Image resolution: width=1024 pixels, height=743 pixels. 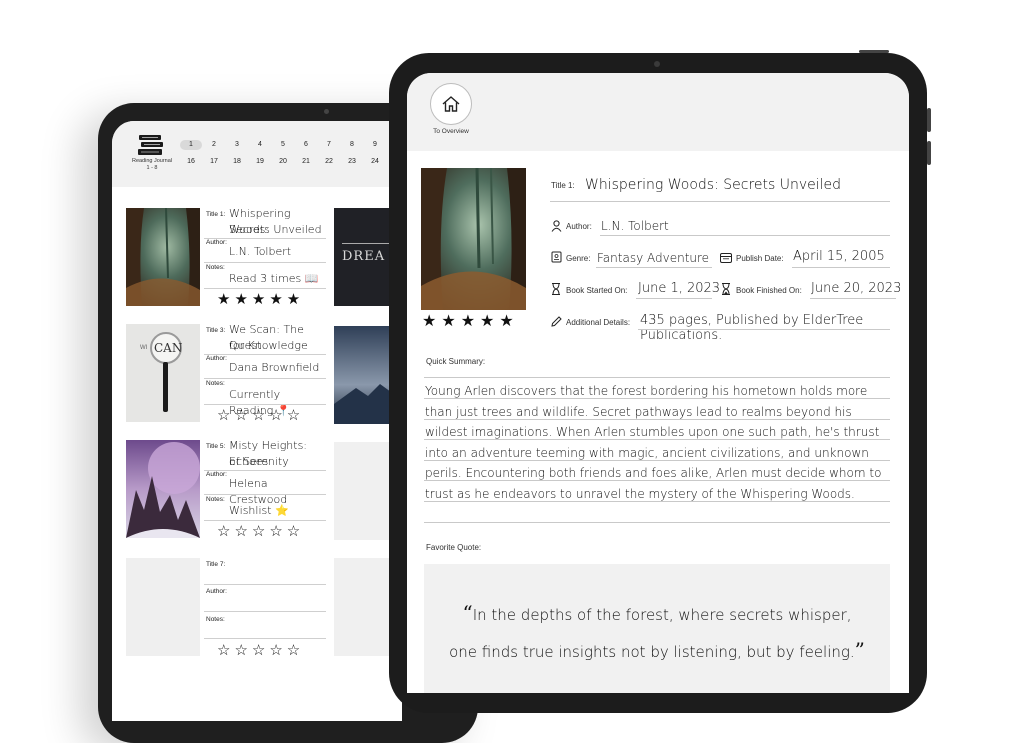 I want to click on page-number: 4, so click(x=260, y=145).